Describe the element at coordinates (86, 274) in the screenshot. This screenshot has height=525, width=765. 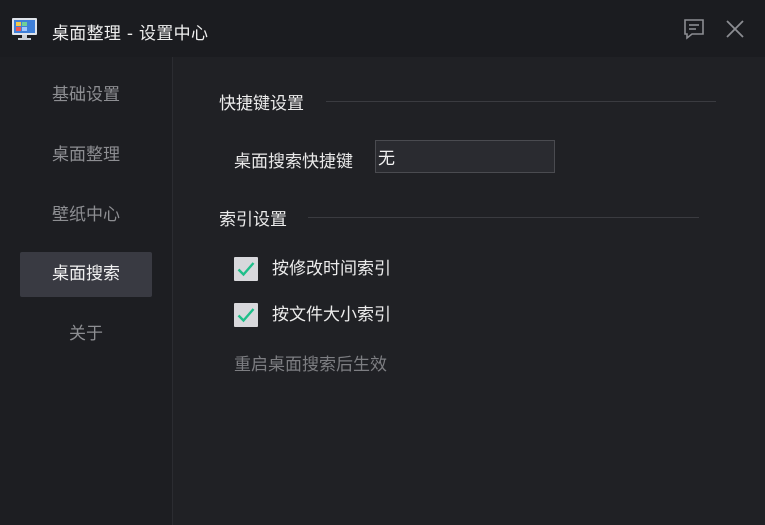
I see `sidebar-item-desktop-search: 桌面搜索` at that location.